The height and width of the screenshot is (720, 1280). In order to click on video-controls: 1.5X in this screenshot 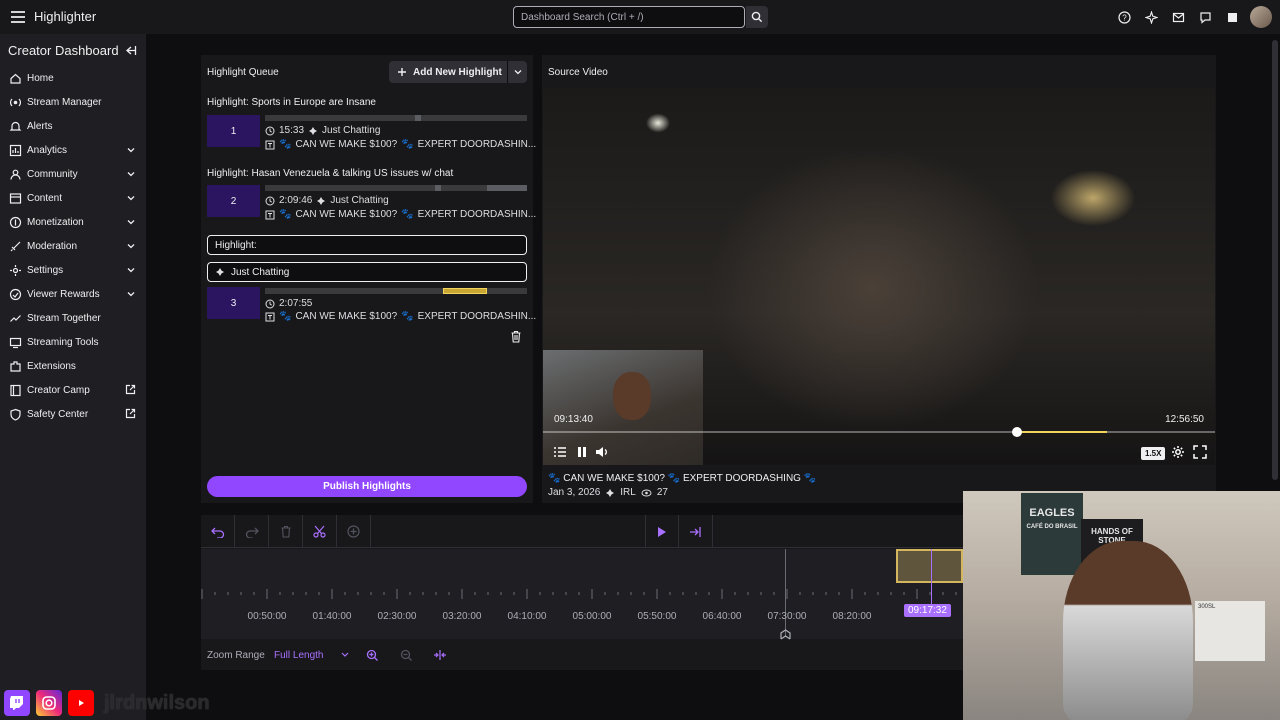, I will do `click(879, 453)`.